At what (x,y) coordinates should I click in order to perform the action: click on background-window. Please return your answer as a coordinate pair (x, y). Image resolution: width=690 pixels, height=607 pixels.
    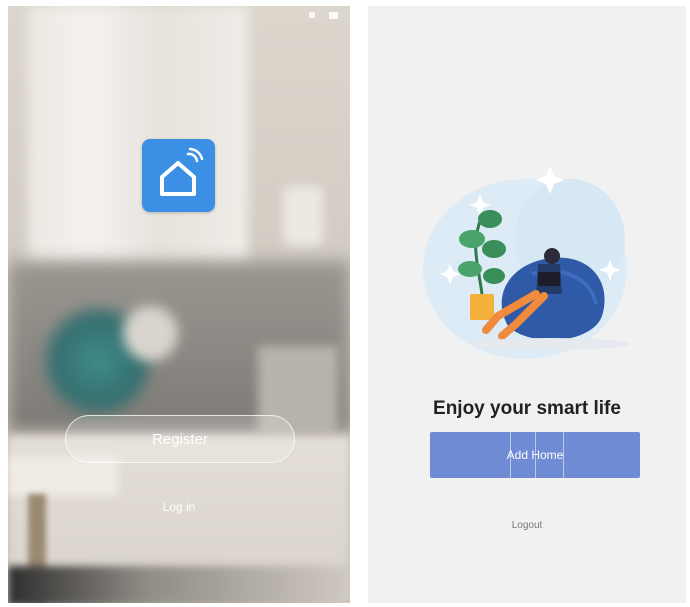
    Looking at the image, I should click on (138, 136).